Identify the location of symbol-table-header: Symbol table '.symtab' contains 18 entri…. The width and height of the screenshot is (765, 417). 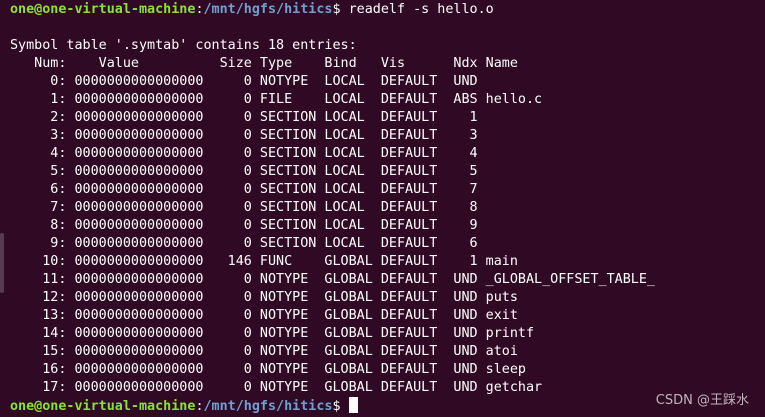
(183, 45).